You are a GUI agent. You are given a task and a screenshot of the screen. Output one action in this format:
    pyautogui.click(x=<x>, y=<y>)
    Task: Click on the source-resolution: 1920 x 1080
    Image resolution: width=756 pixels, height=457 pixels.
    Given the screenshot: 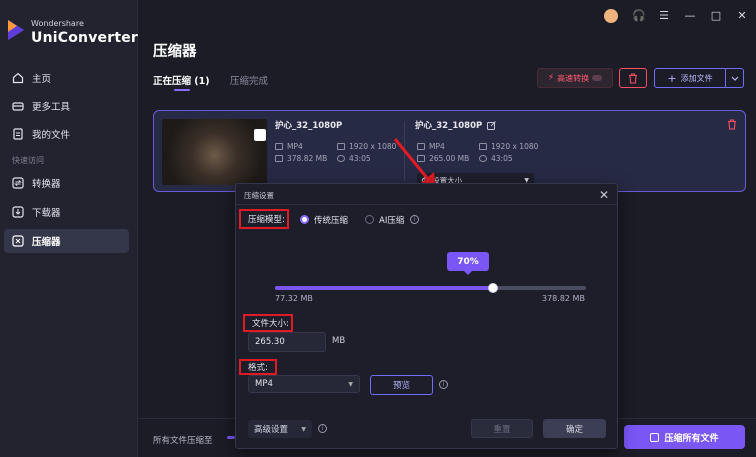 What is the action you would take?
    pyautogui.click(x=366, y=146)
    